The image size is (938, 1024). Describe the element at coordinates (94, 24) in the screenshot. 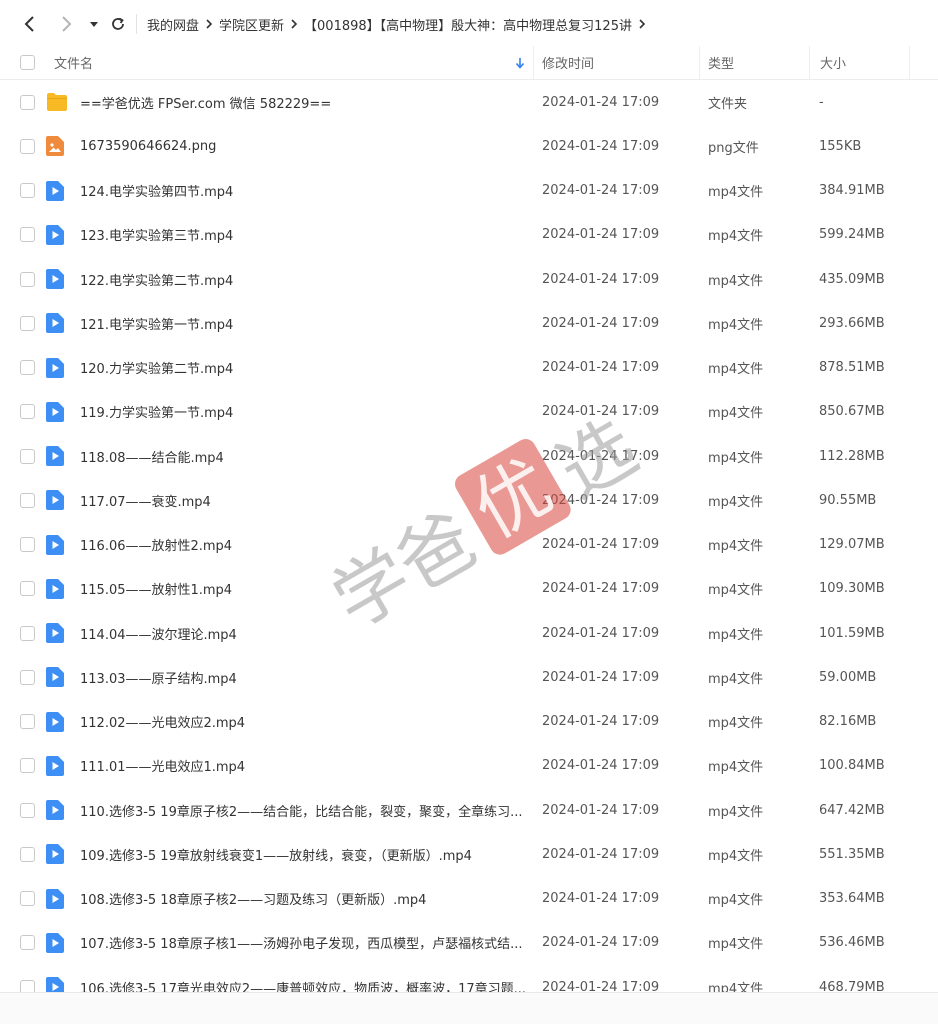

I see `history-dropdown-button` at that location.